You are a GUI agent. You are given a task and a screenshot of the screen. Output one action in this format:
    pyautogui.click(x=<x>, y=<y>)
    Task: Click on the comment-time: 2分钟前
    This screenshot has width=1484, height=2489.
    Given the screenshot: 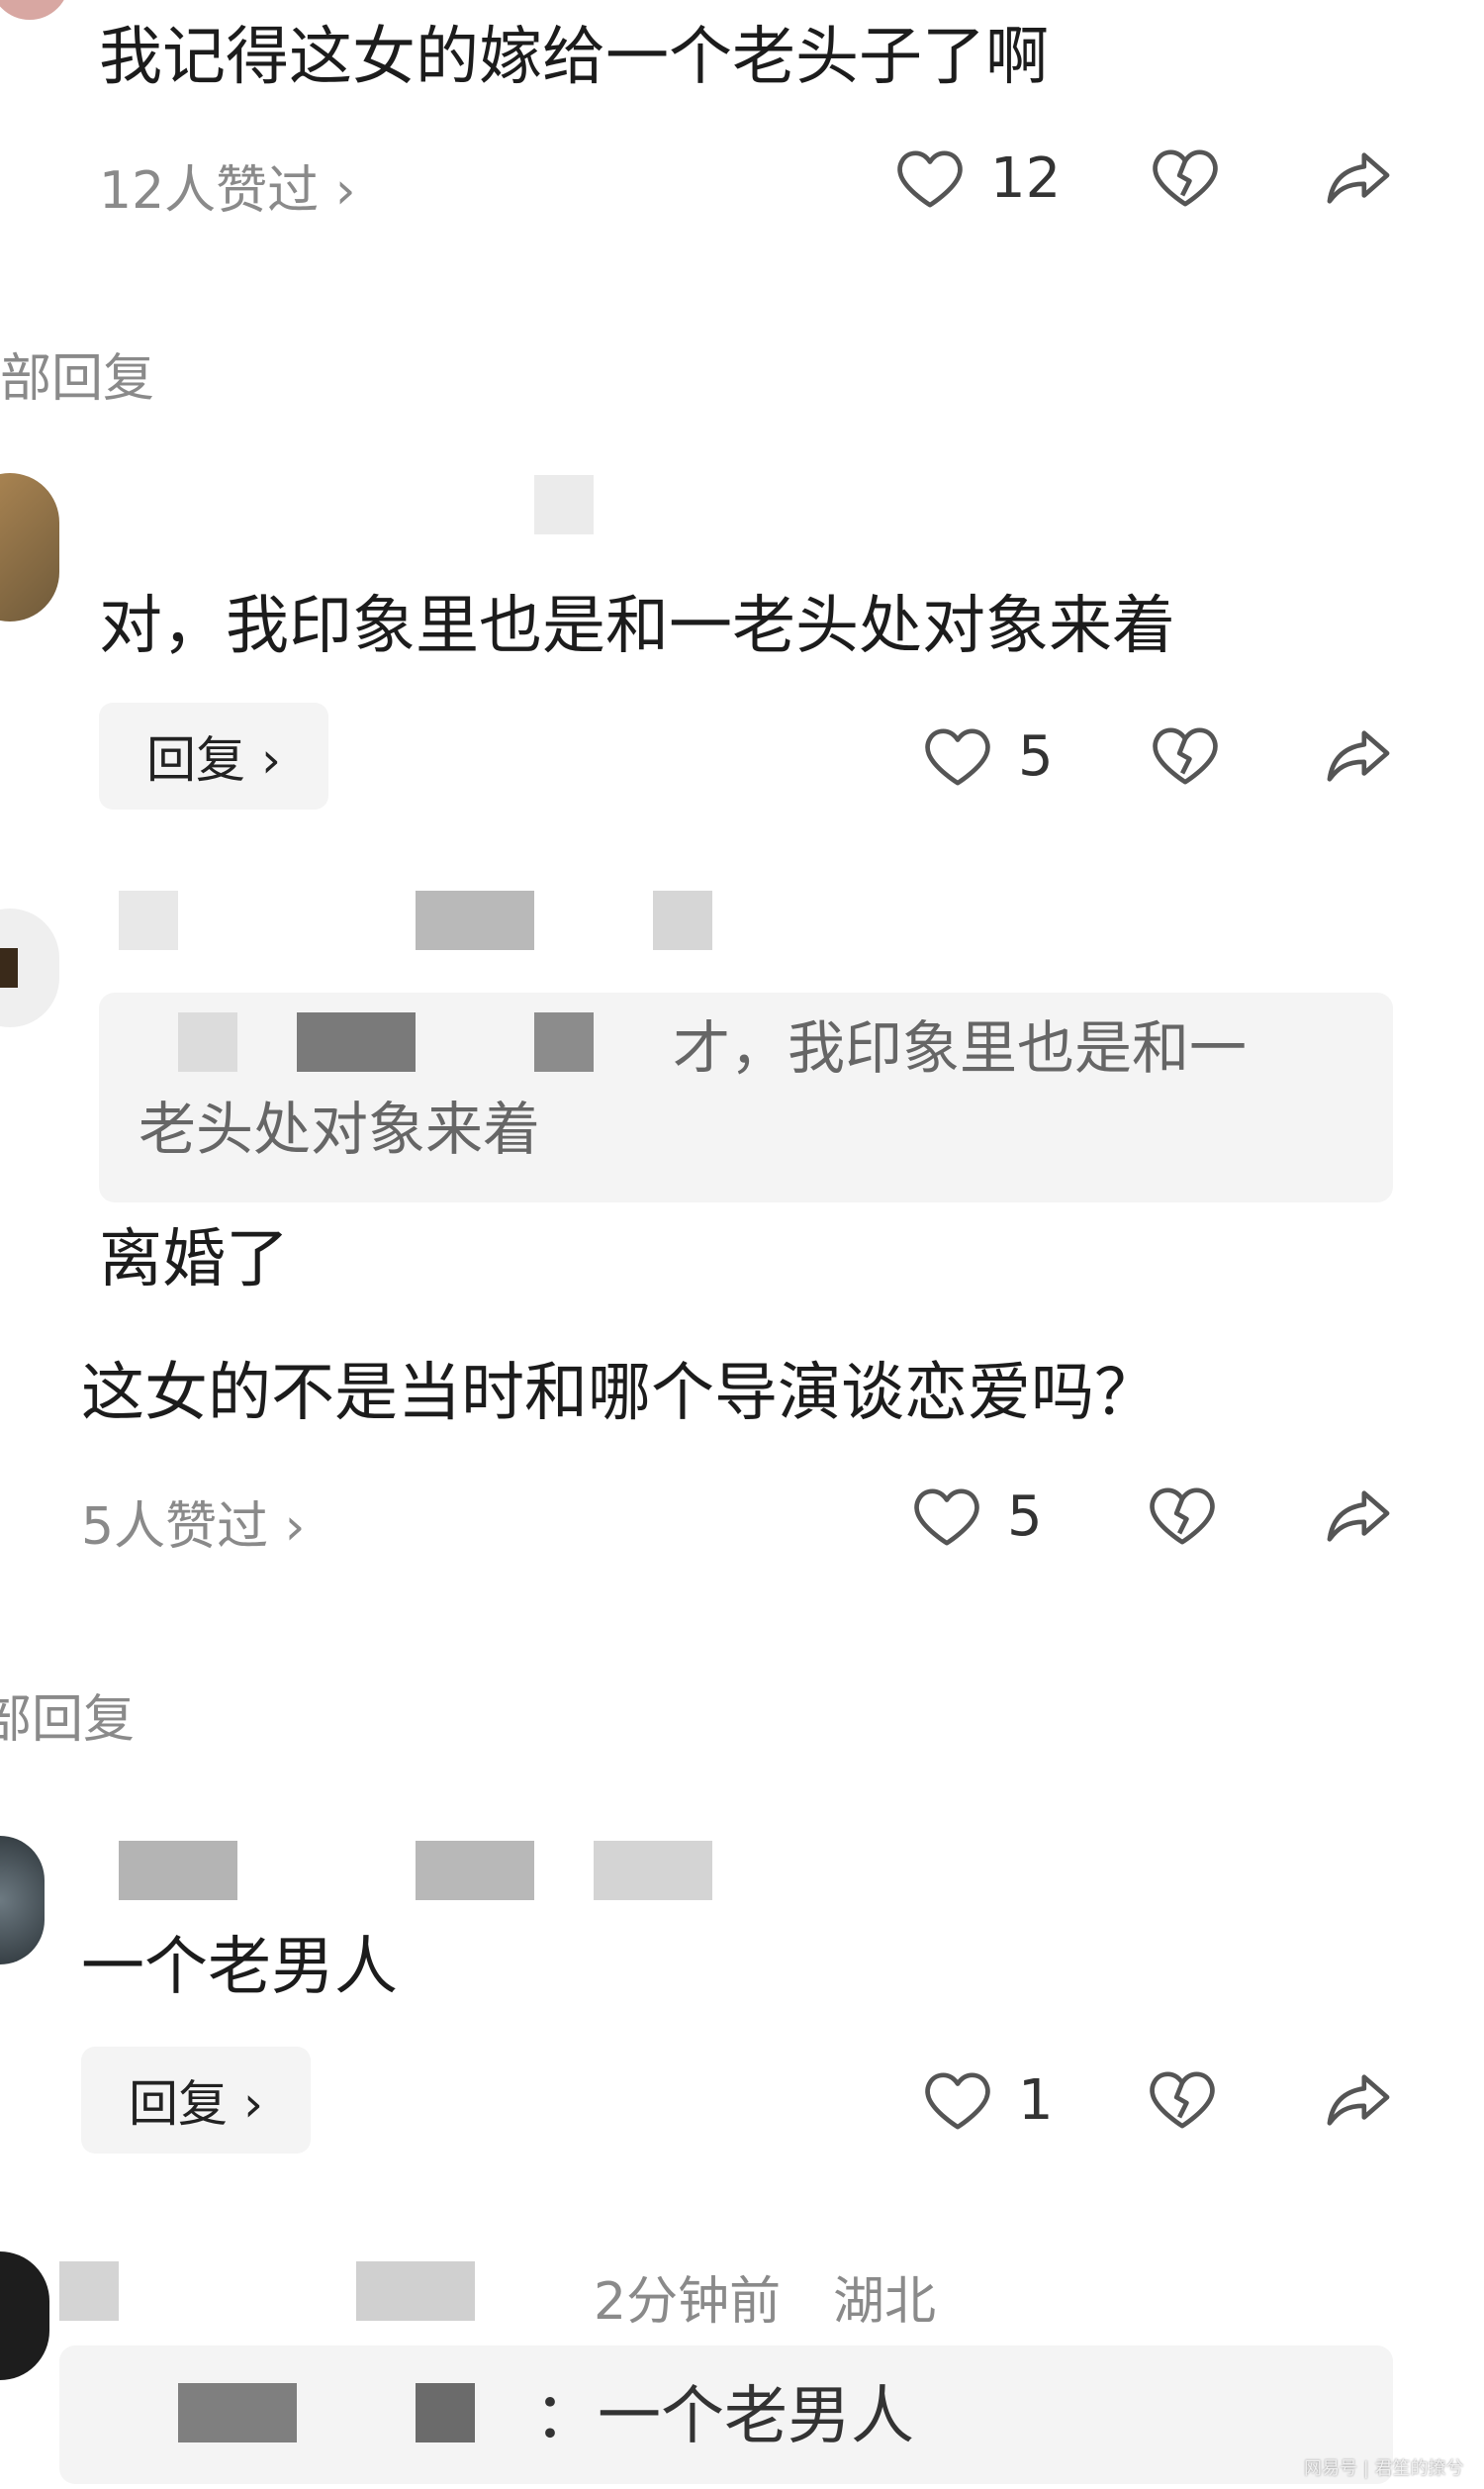 What is the action you would take?
    pyautogui.click(x=688, y=2302)
    